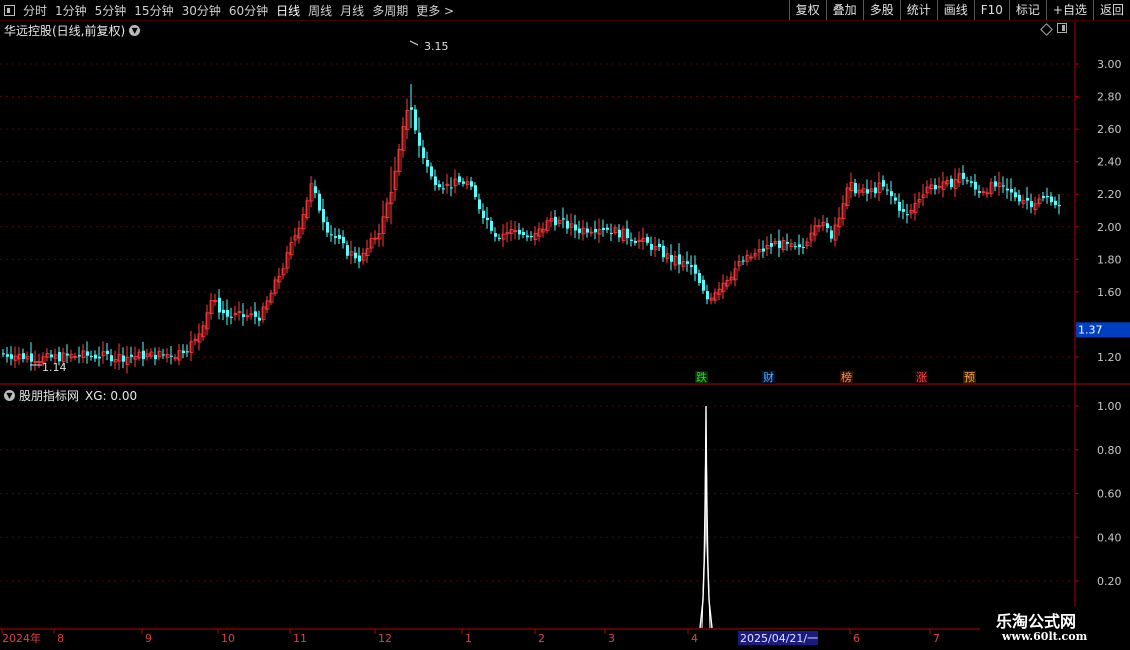 Image resolution: width=1130 pixels, height=650 pixels. Describe the element at coordinates (701, 377) in the screenshot. I see `signal-marker: 跌` at that location.